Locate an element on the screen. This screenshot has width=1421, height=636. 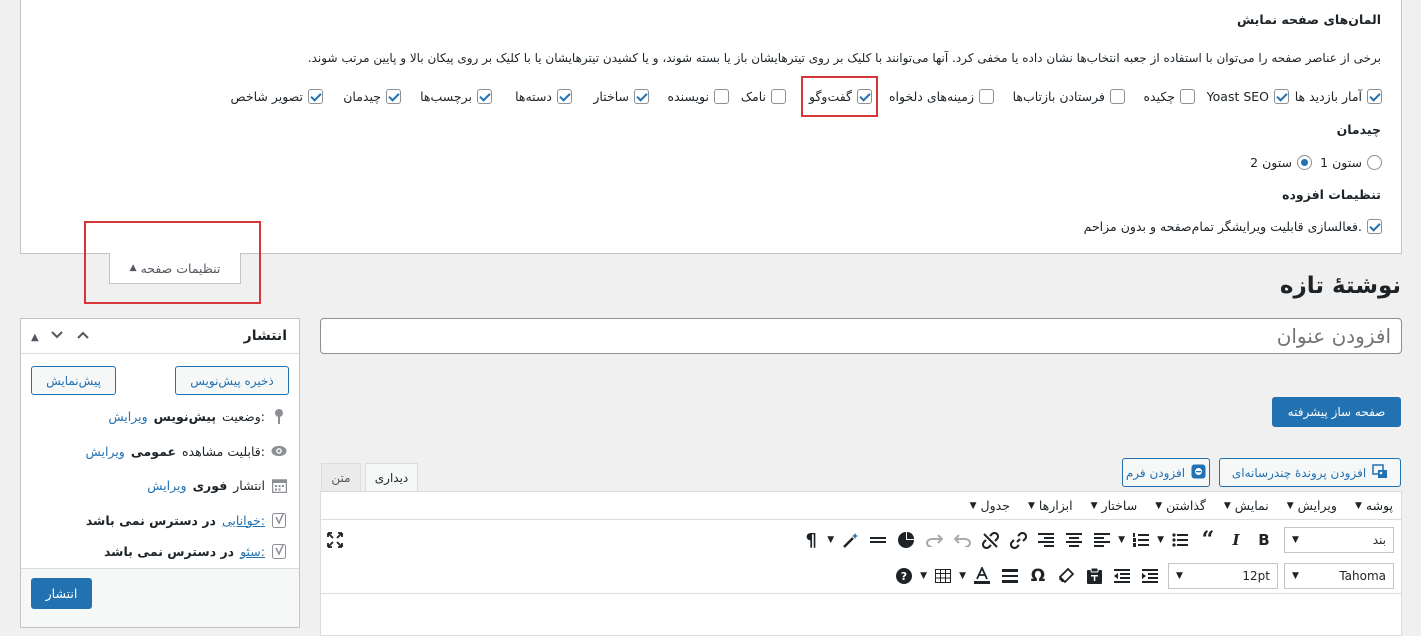
checkbox-yoast-seo: Yoast SEO is located at coordinates (1248, 96).